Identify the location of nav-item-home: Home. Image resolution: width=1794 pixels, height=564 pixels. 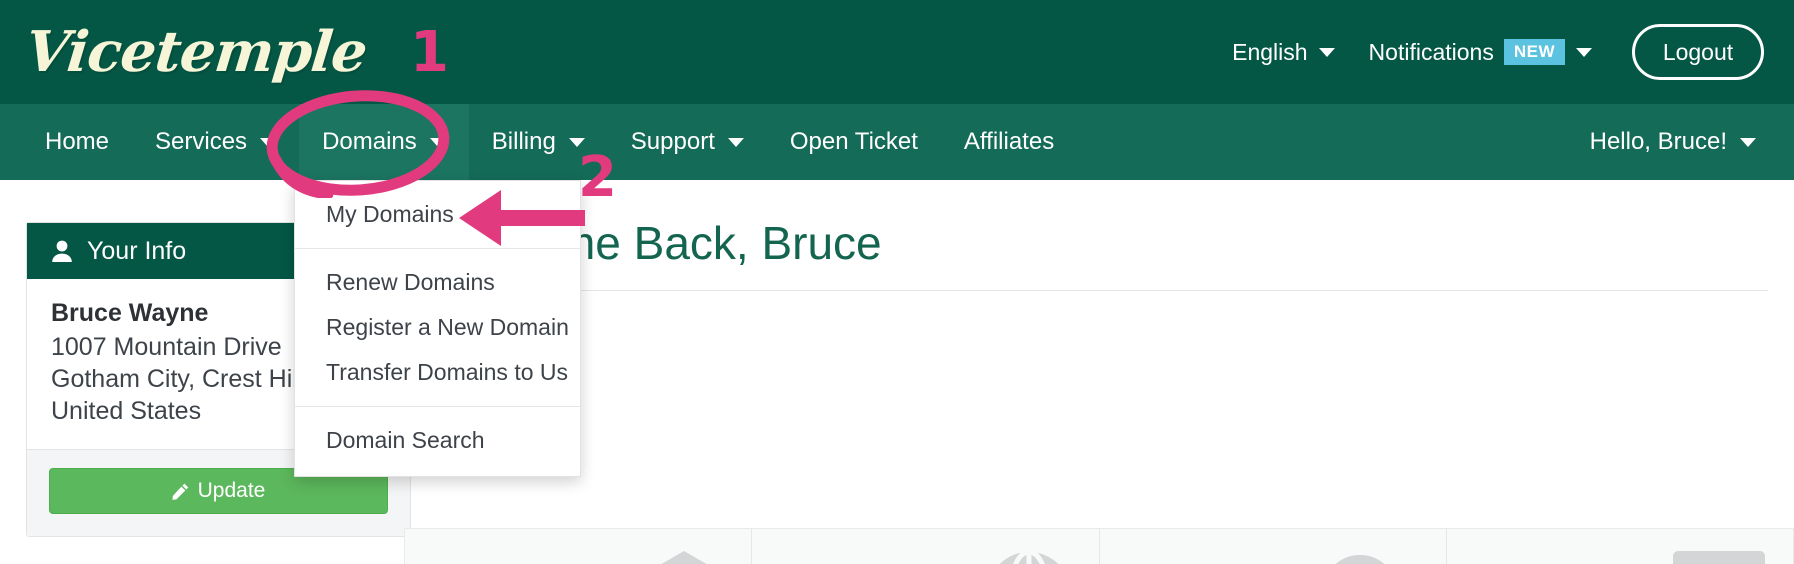
(77, 142).